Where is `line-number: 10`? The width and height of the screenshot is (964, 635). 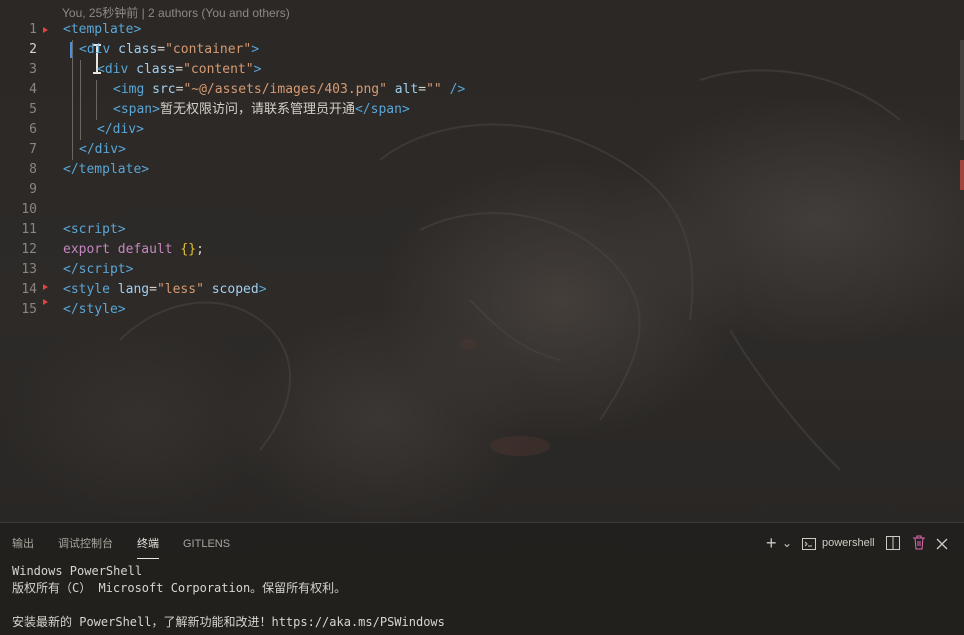
line-number: 10 is located at coordinates (29, 209).